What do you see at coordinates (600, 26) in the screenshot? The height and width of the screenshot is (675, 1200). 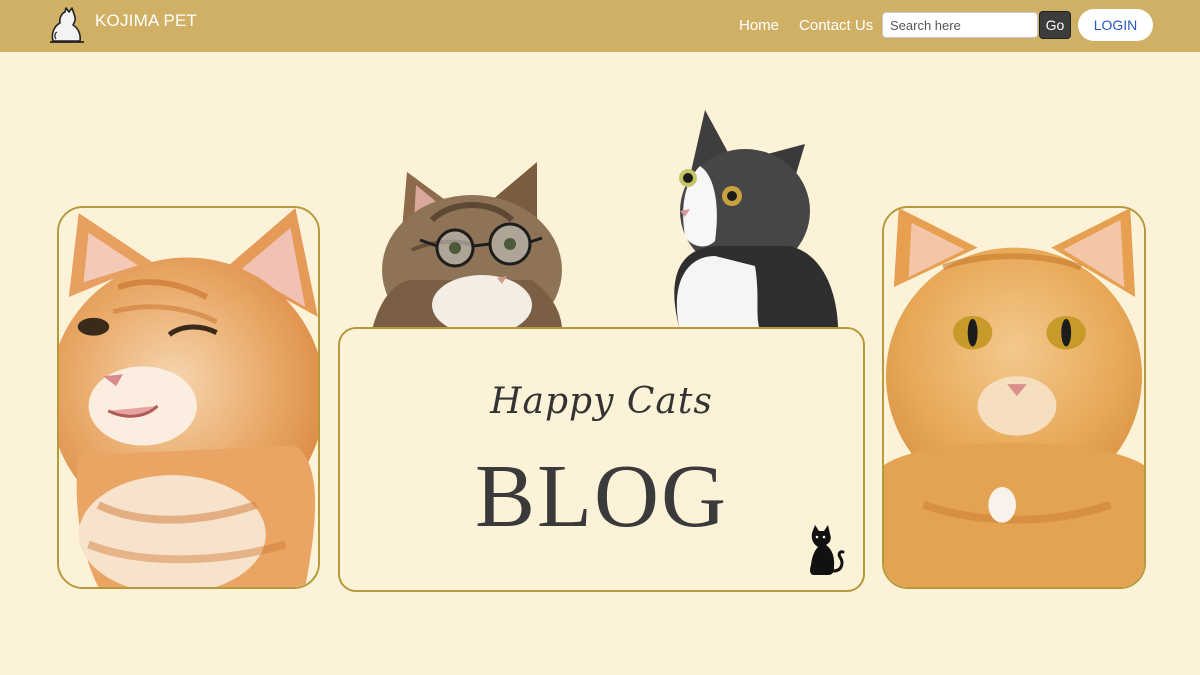 I see `top-navbar: KOJIMA PET Home Contact Us Go LOGIN` at bounding box center [600, 26].